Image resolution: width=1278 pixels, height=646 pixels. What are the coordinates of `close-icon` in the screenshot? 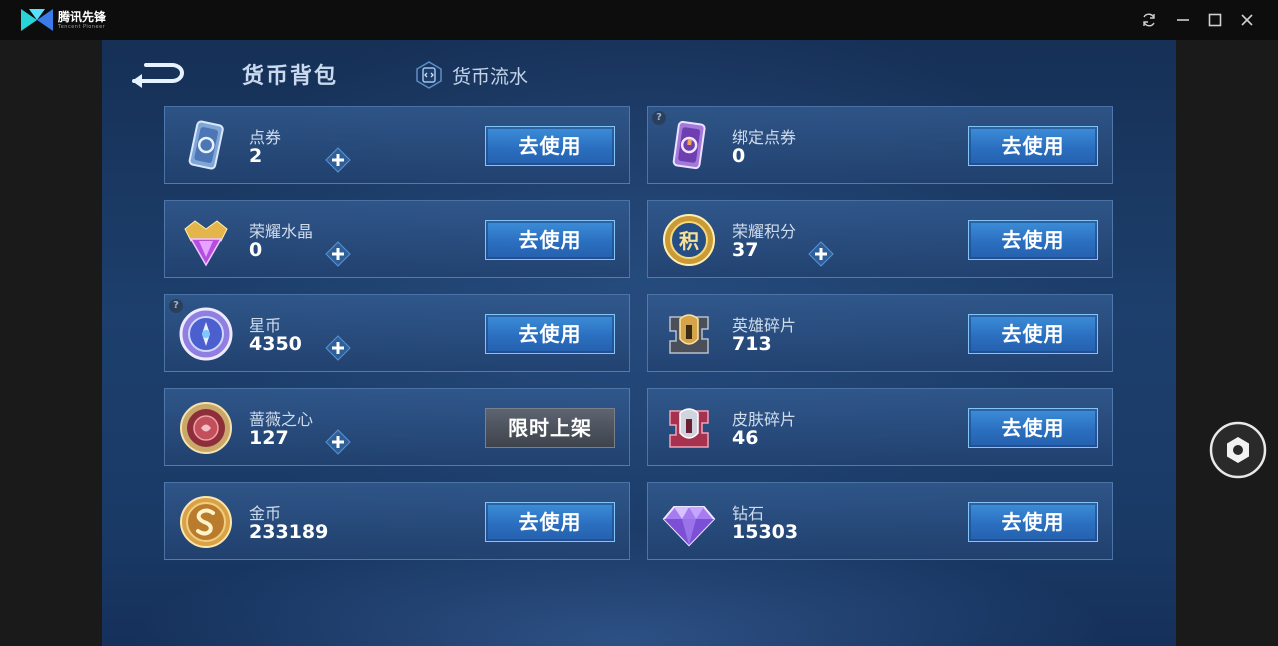 It's located at (1247, 20).